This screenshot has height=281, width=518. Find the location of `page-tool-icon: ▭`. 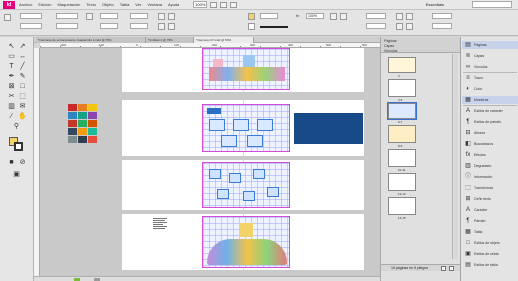

page-tool-icon: ▭ is located at coordinates (11, 57).